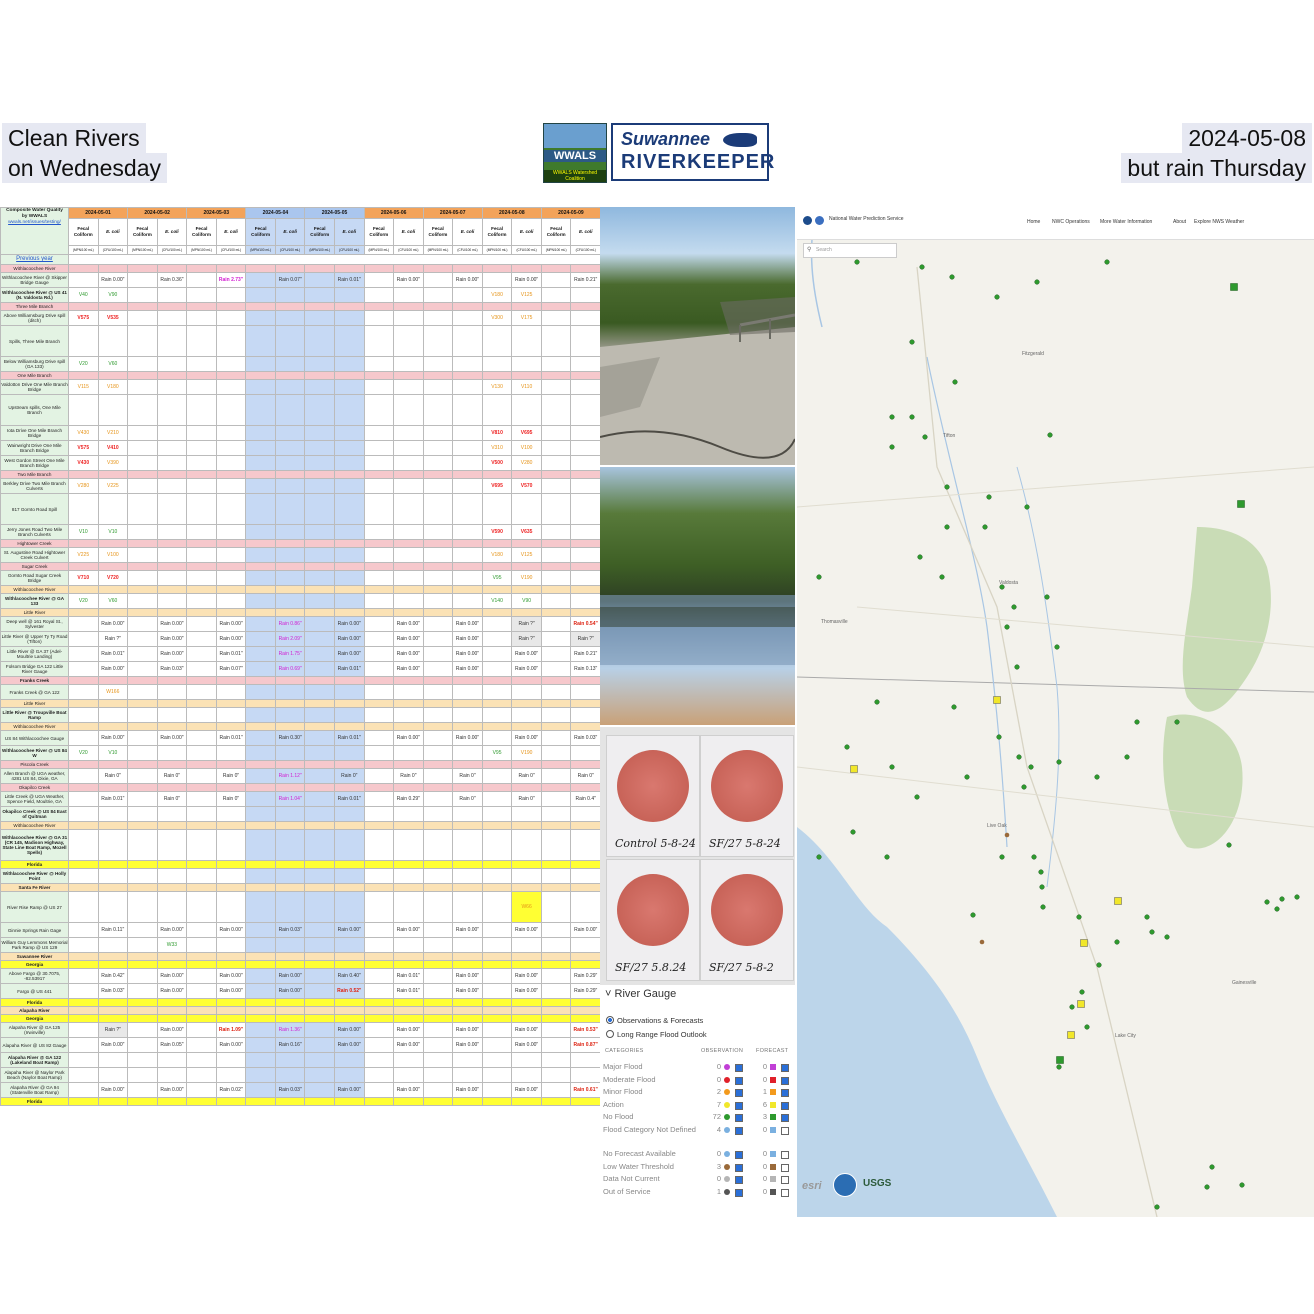 The height and width of the screenshot is (1314, 1314). What do you see at coordinates (1033, 222) in the screenshot?
I see `nav-home: Home` at bounding box center [1033, 222].